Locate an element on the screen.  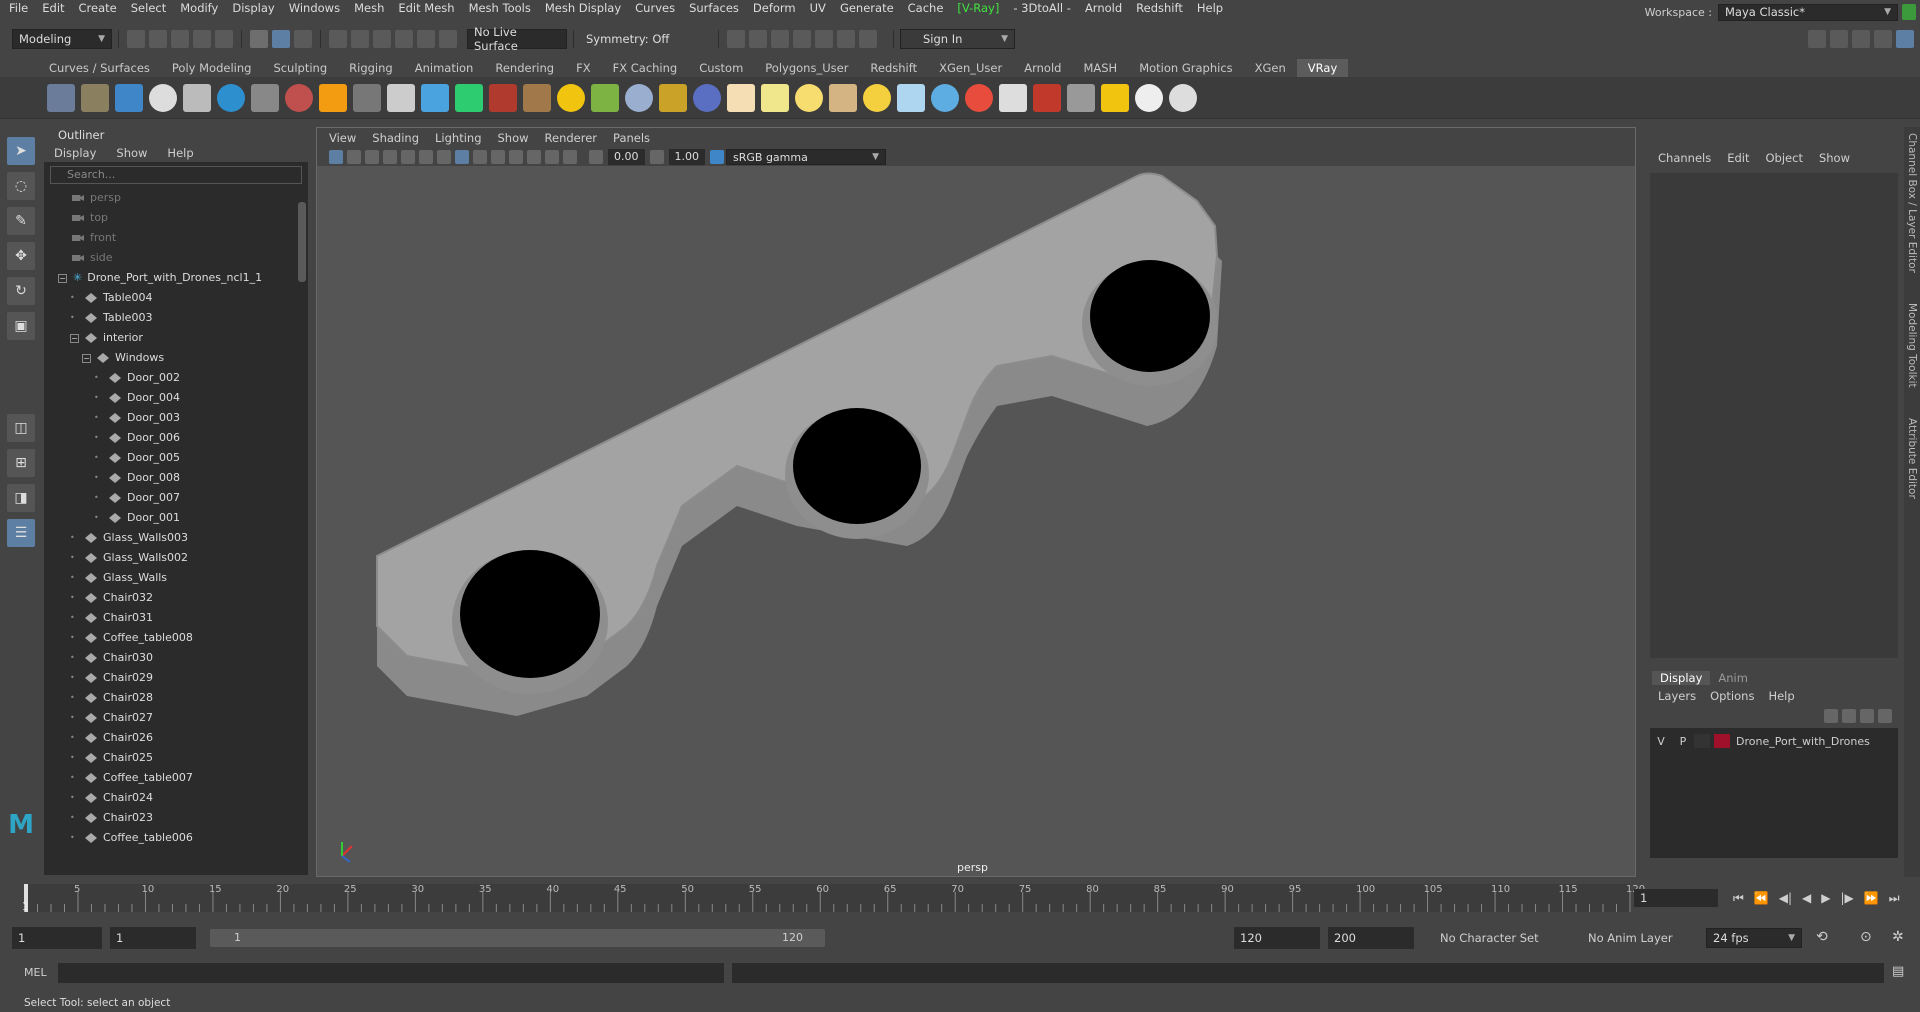
layer-row: V P Drone_Port_with_Drones is located at coordinates (1774, 741).